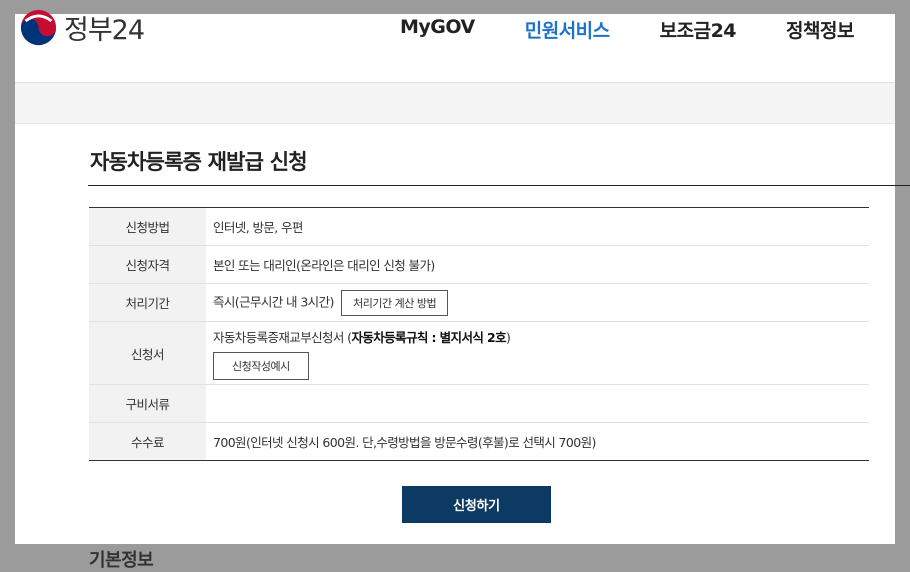  Describe the element at coordinates (199, 162) in the screenshot. I see `page-title: 자동차등록증 재발급 신청` at that location.